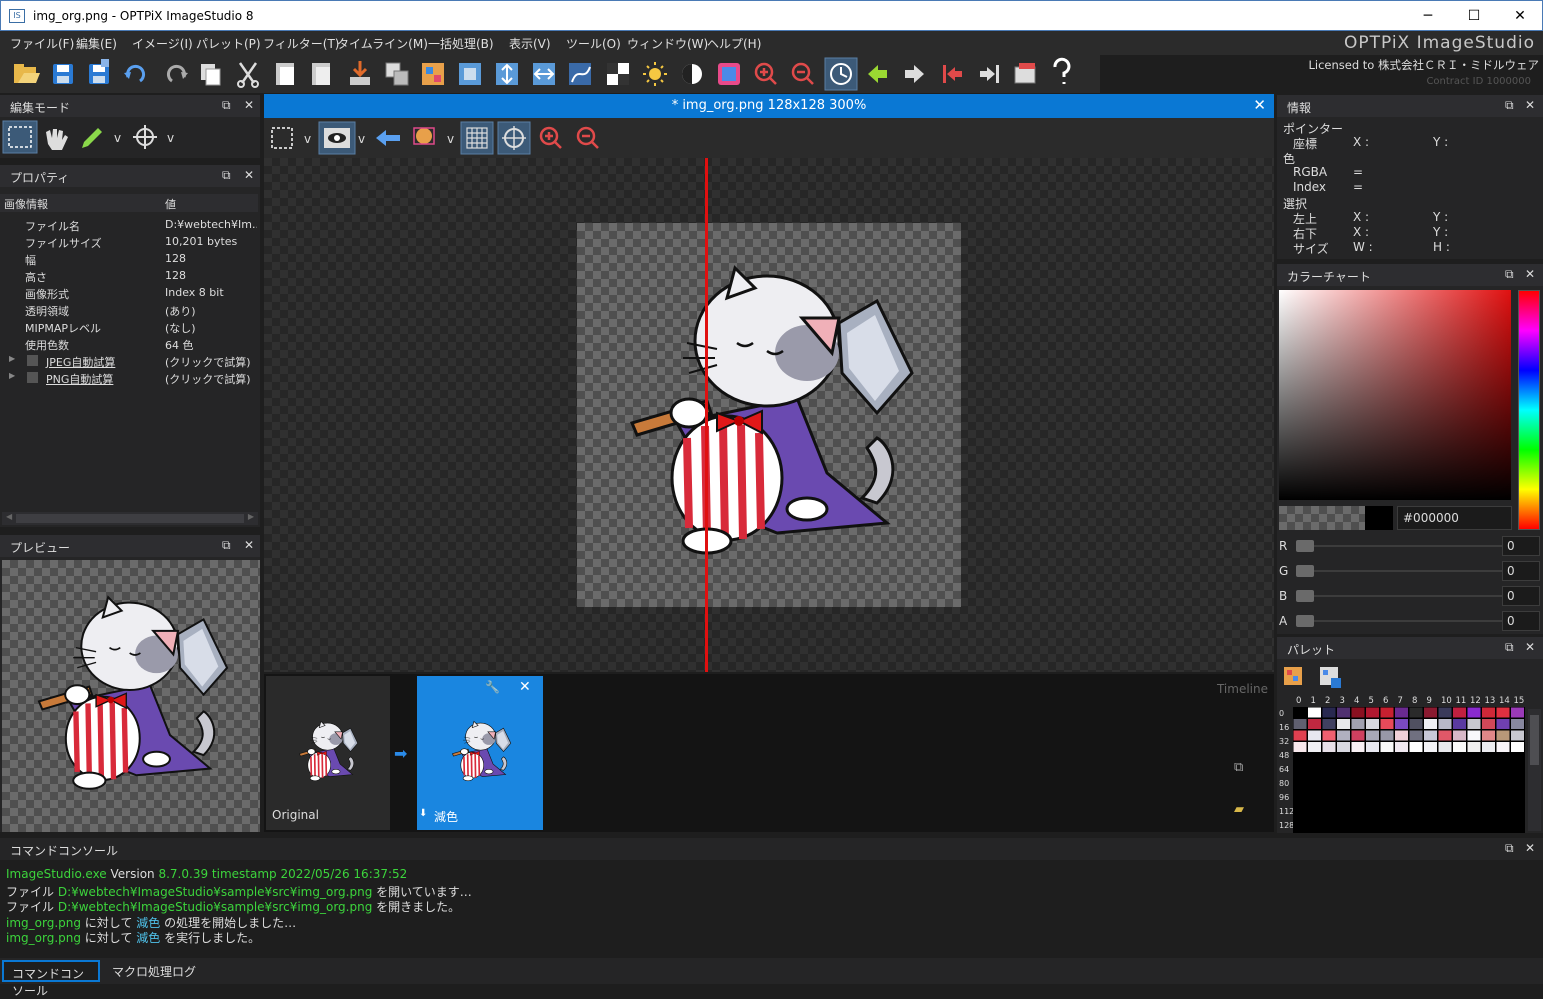 This screenshot has height=999, width=1543. What do you see at coordinates (765, 73) in the screenshot?
I see `zoom-in-icon` at bounding box center [765, 73].